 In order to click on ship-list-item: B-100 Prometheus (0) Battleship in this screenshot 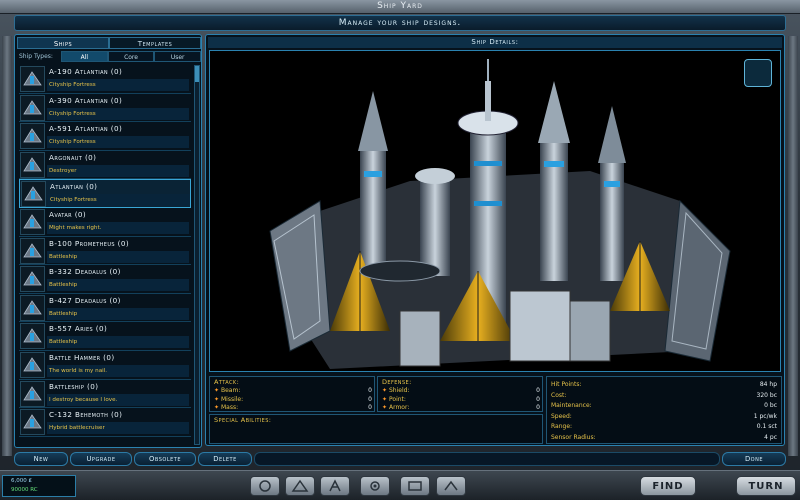, I will do `click(105, 251)`.